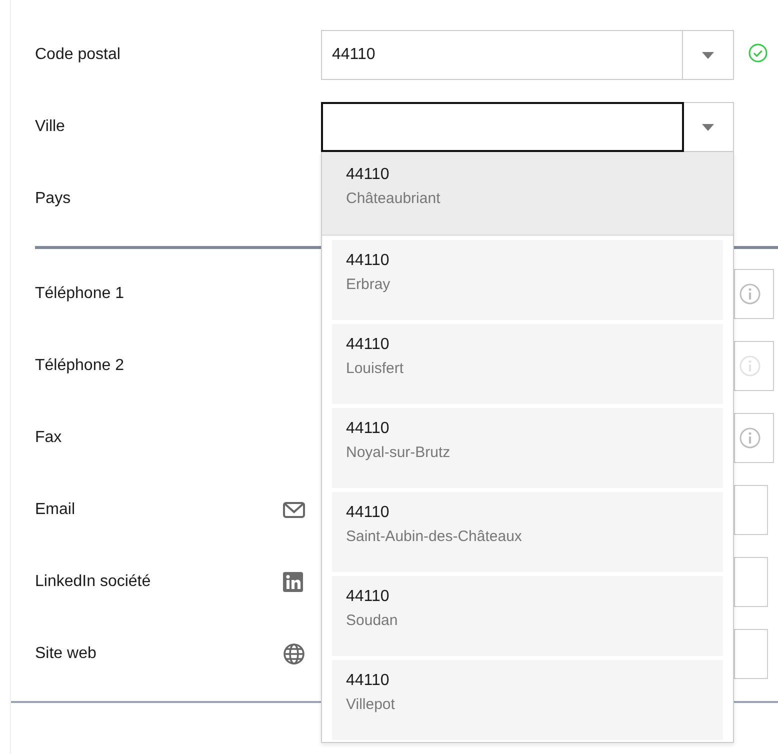 The image size is (778, 754). I want to click on field-label: Fax, so click(48, 438).